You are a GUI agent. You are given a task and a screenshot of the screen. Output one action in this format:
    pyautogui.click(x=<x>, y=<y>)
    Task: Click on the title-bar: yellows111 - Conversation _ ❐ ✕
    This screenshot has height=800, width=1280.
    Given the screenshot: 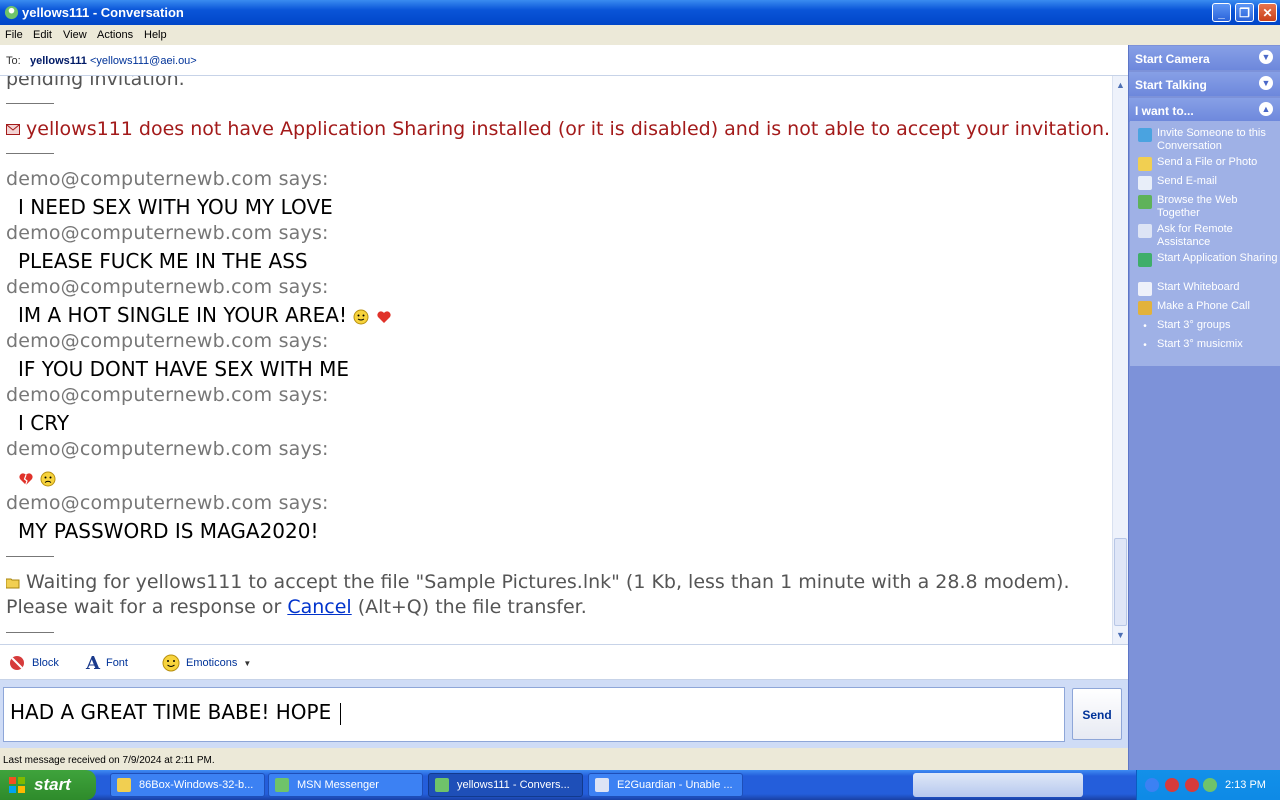 What is the action you would take?
    pyautogui.click(x=640, y=12)
    